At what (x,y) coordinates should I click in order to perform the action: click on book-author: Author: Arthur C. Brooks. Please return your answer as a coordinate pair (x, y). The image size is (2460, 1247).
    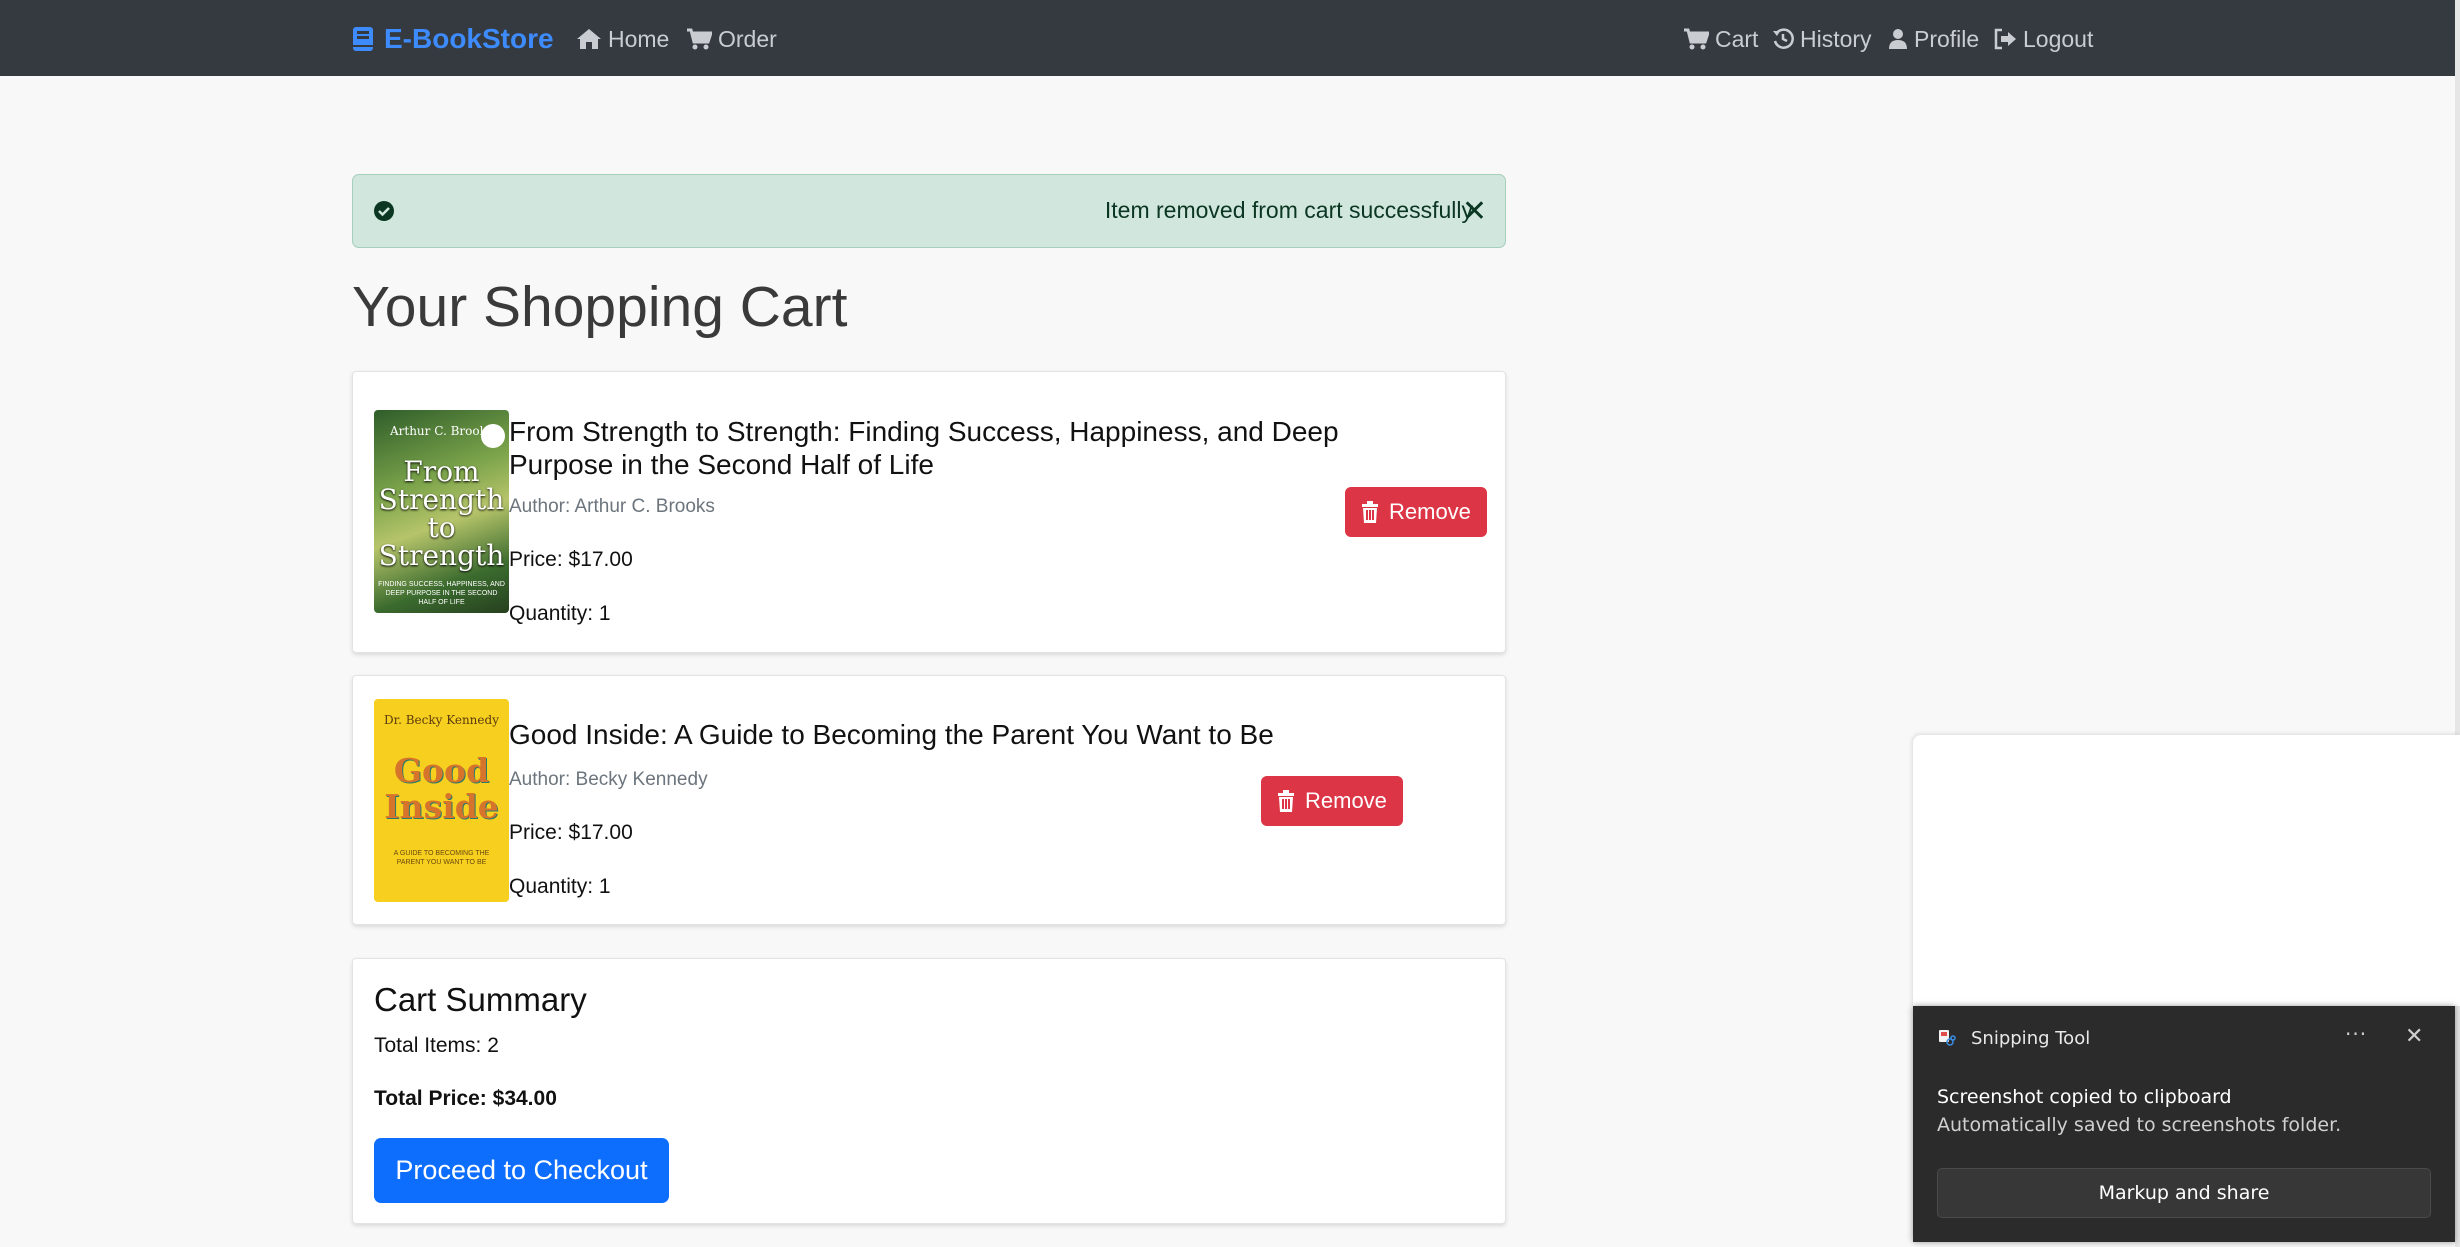
    Looking at the image, I should click on (612, 506).